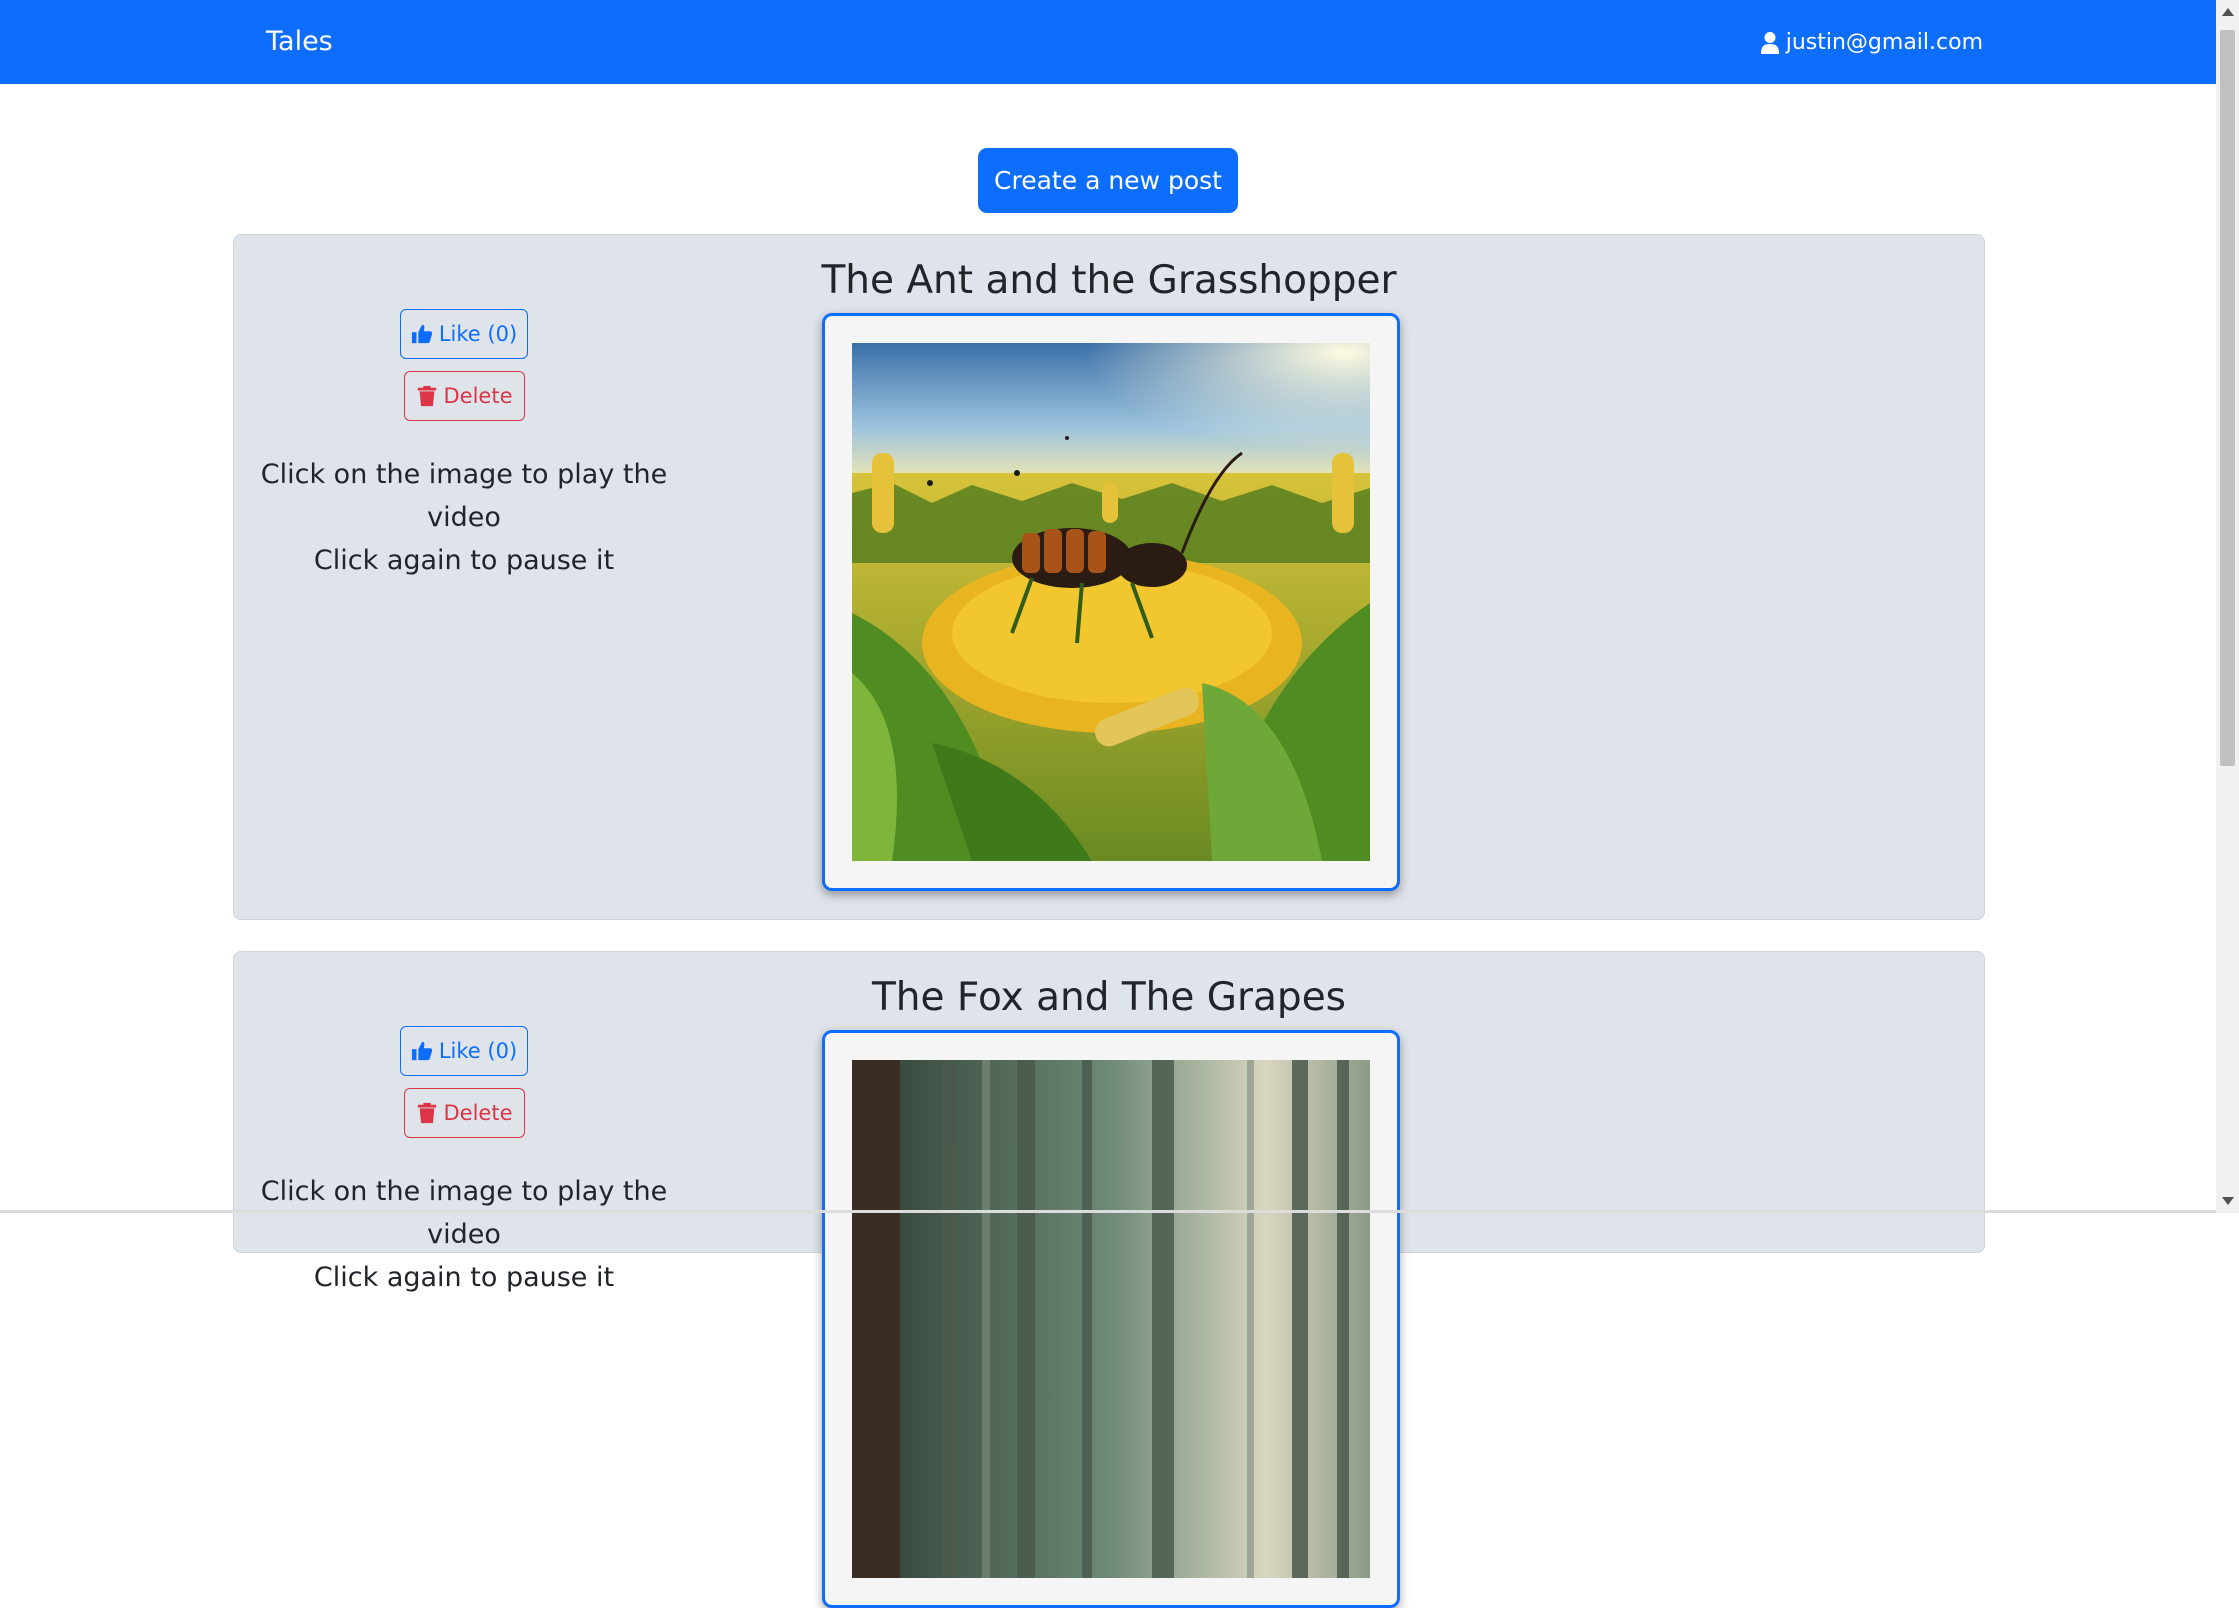 The height and width of the screenshot is (1608, 2239). I want to click on user-icon, so click(1769, 43).